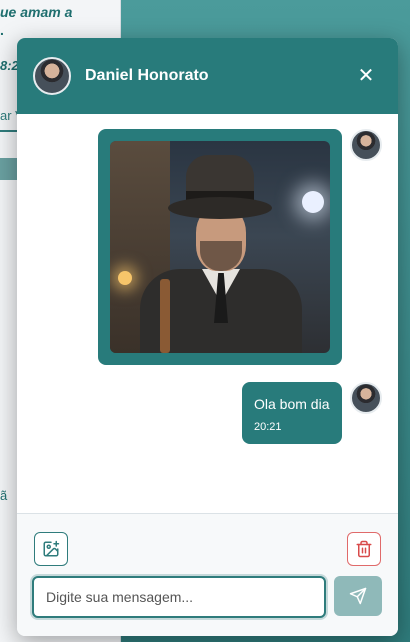  What do you see at coordinates (52, 76) in the screenshot?
I see `contact-avatar` at bounding box center [52, 76].